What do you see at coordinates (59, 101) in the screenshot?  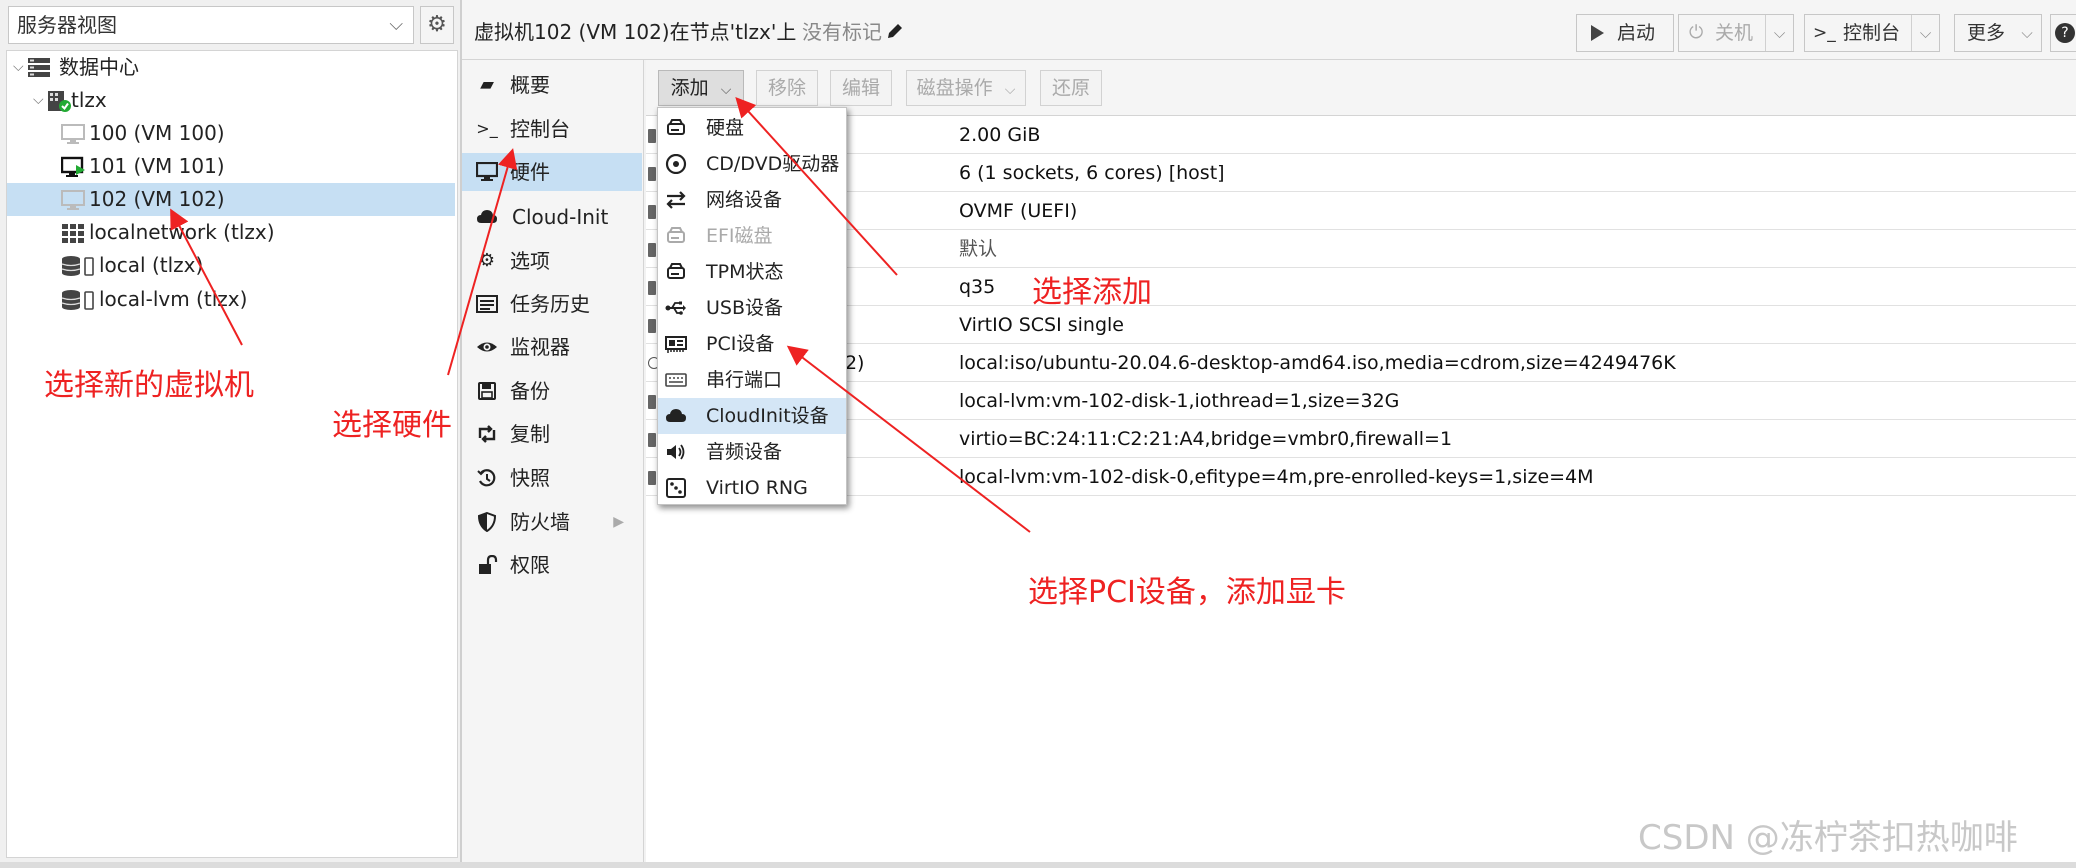 I see `node-online-icon` at bounding box center [59, 101].